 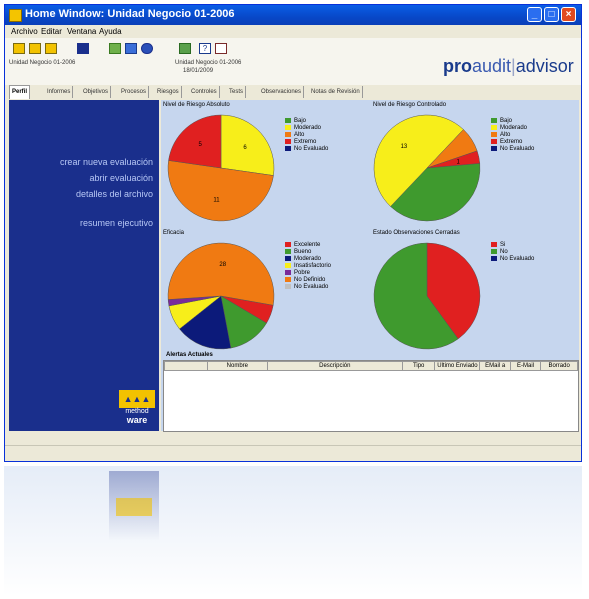 I want to click on legend-item: Bajo, so click(x=306, y=121).